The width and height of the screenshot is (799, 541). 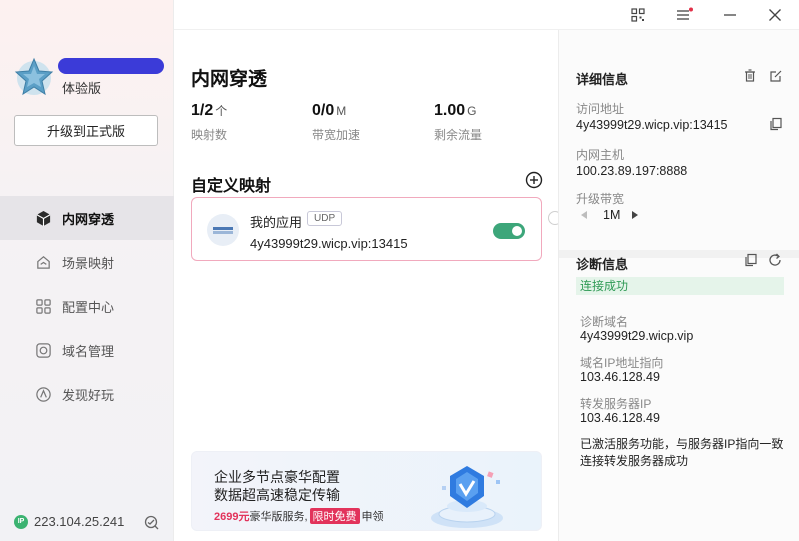 I want to click on sidebar-nav: 内网穿透 场景映射 配置中心 域名管理 发现好玩, so click(x=87, y=306).